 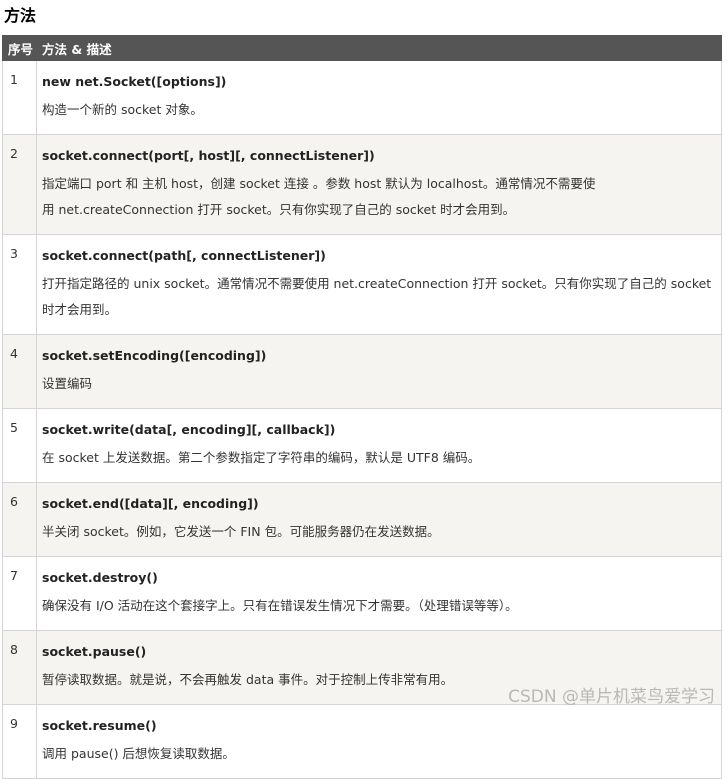 I want to click on table-header-row: 序号 方法 & 描述, so click(x=362, y=48).